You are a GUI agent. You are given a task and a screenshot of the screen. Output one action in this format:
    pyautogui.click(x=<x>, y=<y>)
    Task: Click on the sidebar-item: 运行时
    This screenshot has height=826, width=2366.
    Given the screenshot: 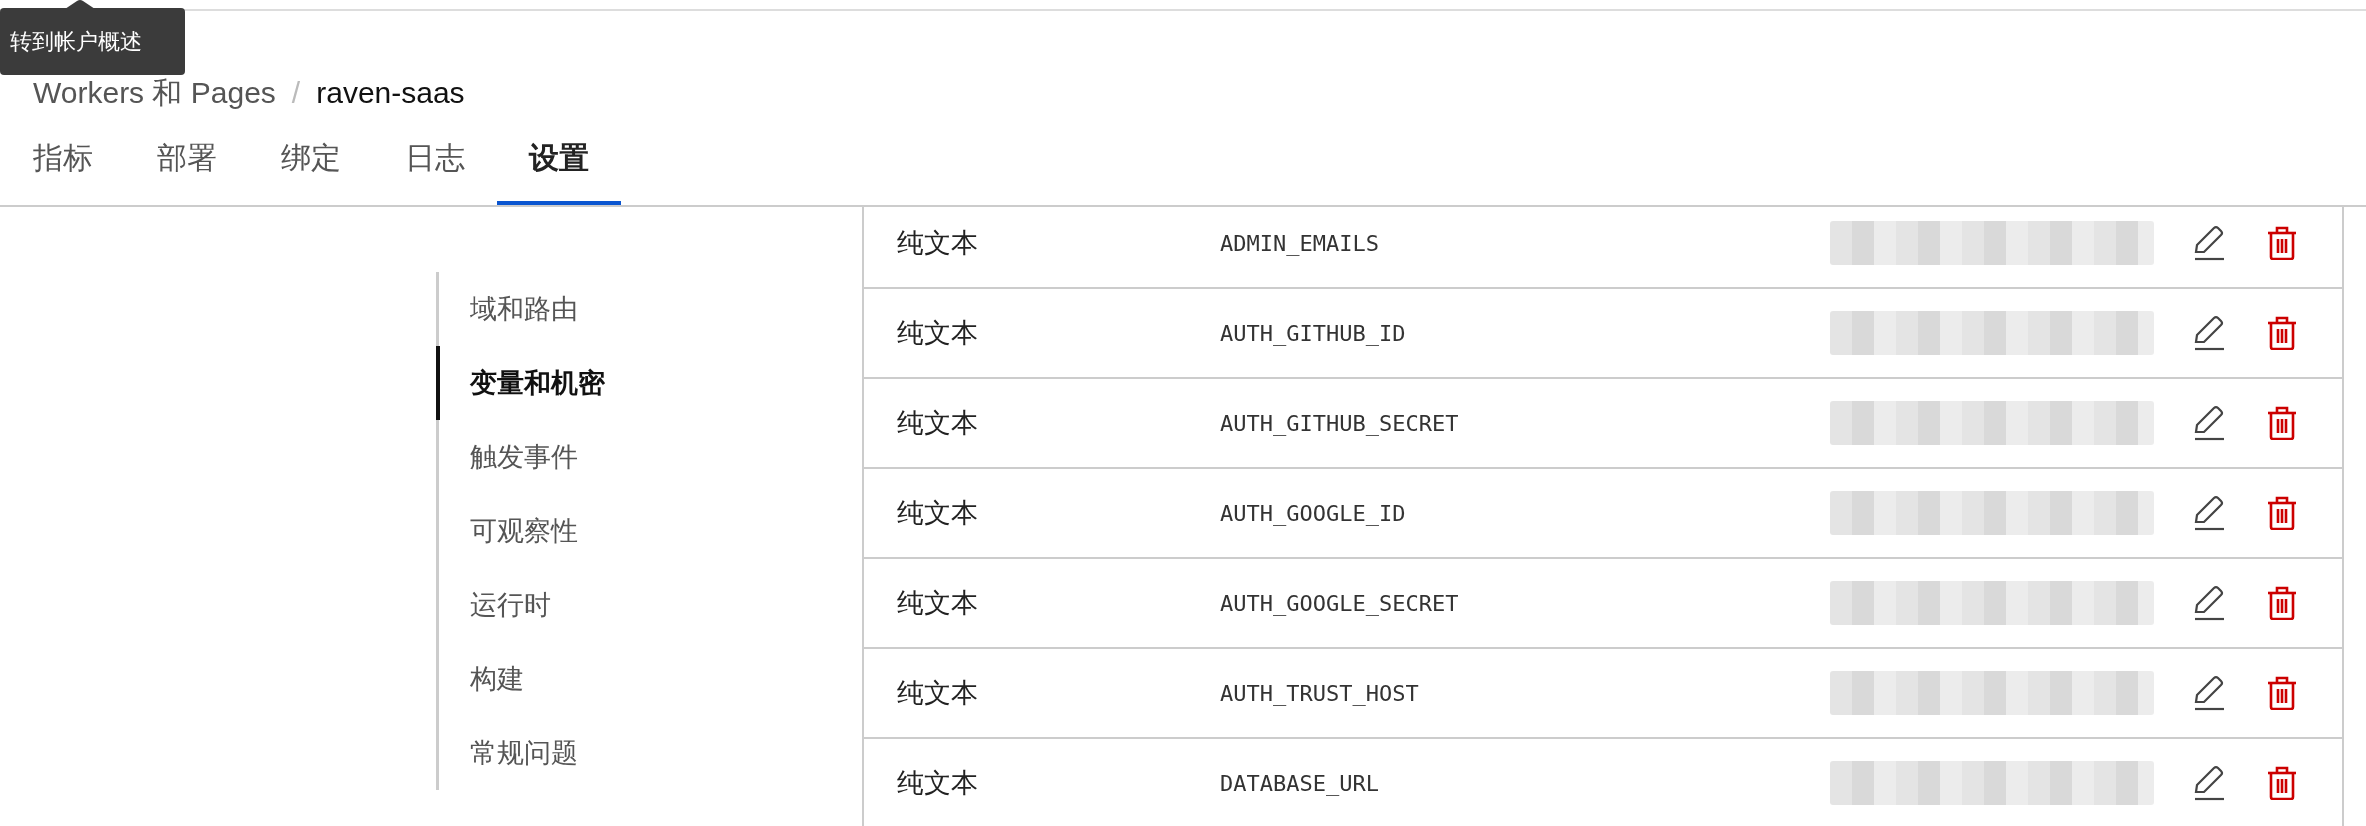 What is the action you would take?
    pyautogui.click(x=493, y=605)
    